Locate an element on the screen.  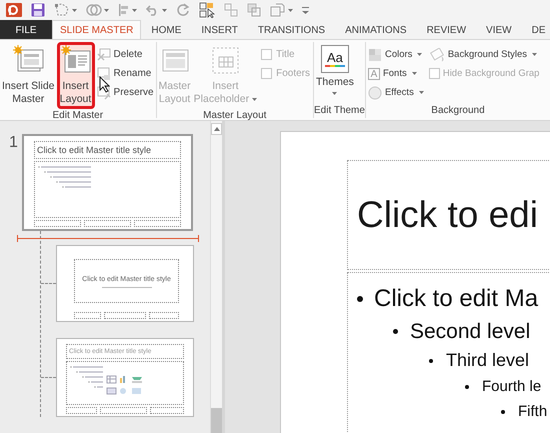
circles-icon is located at coordinates (94, 10).